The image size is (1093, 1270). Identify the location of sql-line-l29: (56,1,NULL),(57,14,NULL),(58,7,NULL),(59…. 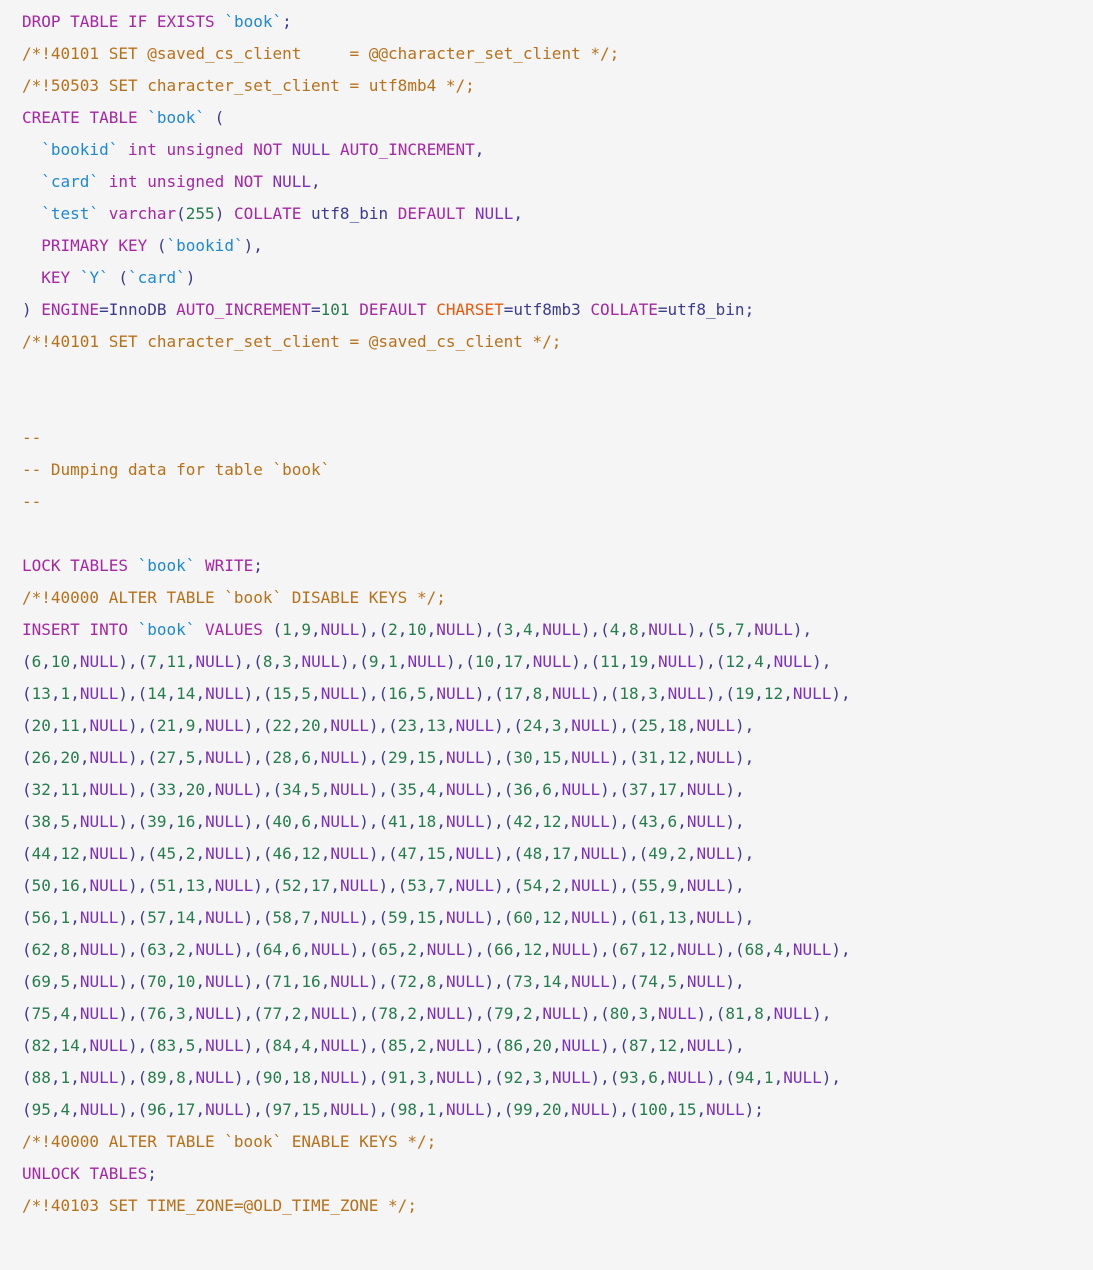
(388, 917).